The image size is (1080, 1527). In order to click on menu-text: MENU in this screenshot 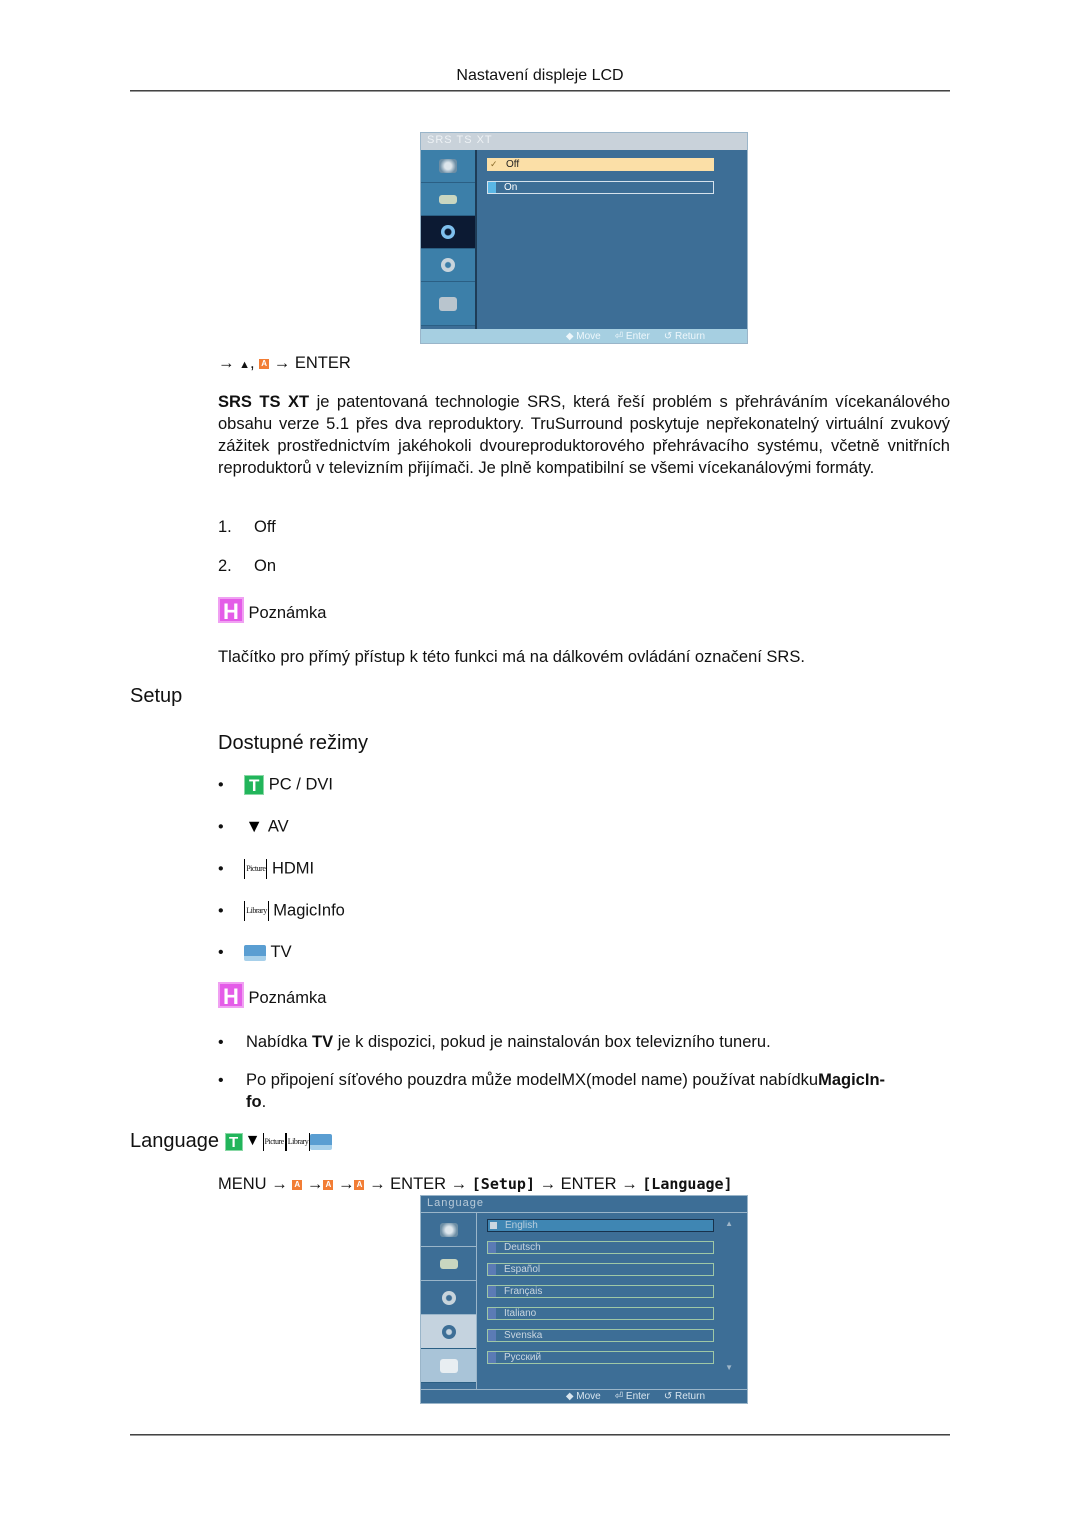, I will do `click(242, 1184)`.